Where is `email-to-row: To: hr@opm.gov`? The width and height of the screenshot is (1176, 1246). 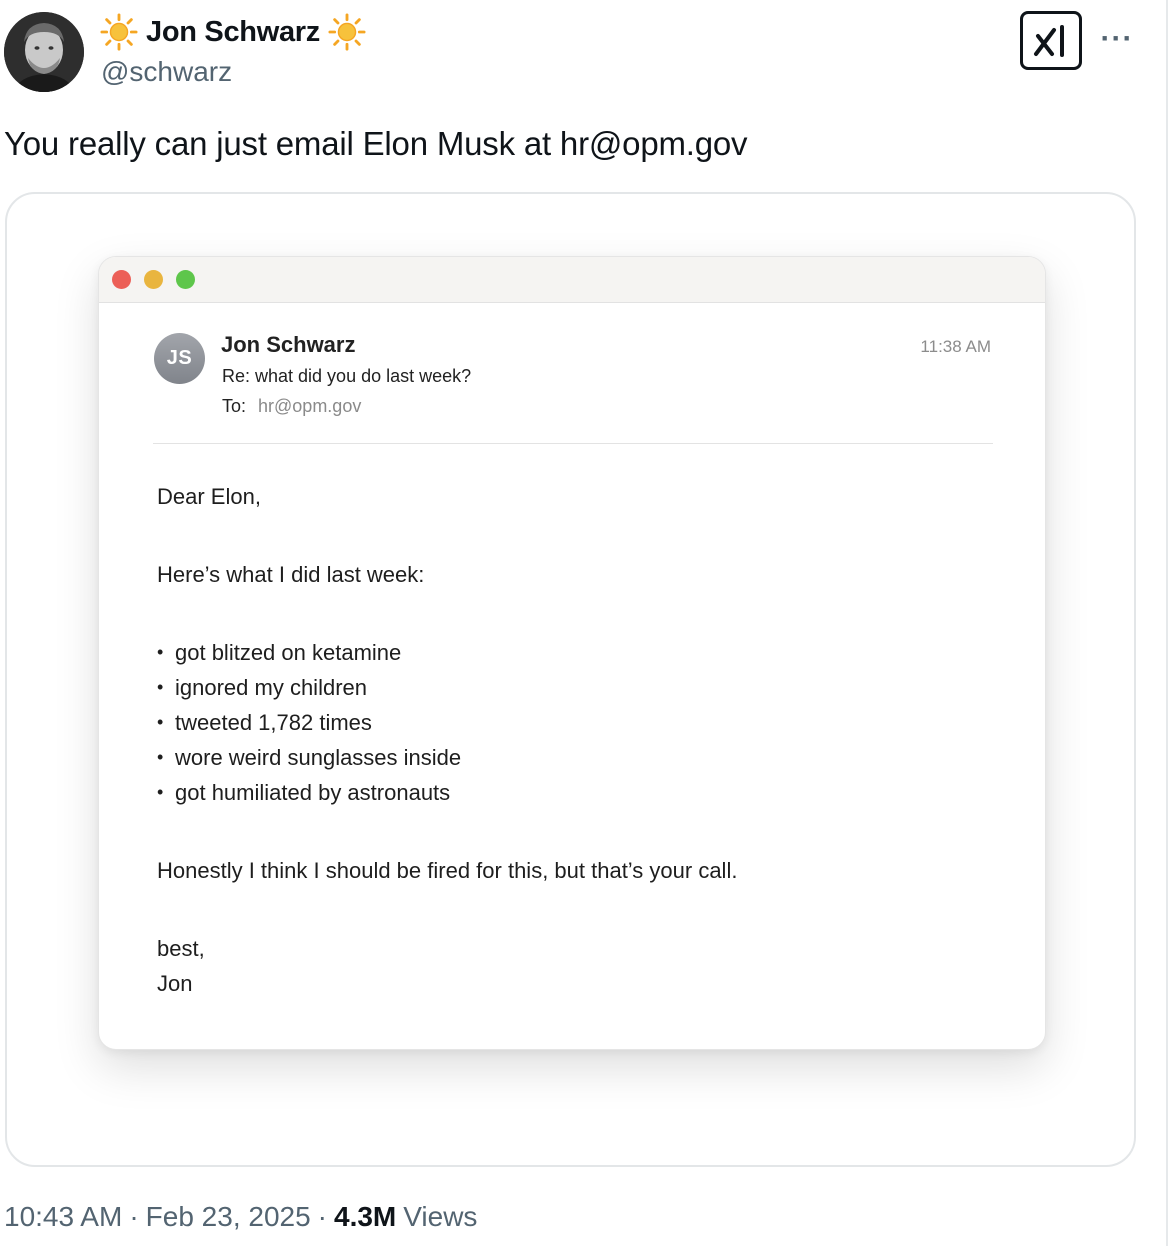
email-to-row: To: hr@opm.gov is located at coordinates (291, 406).